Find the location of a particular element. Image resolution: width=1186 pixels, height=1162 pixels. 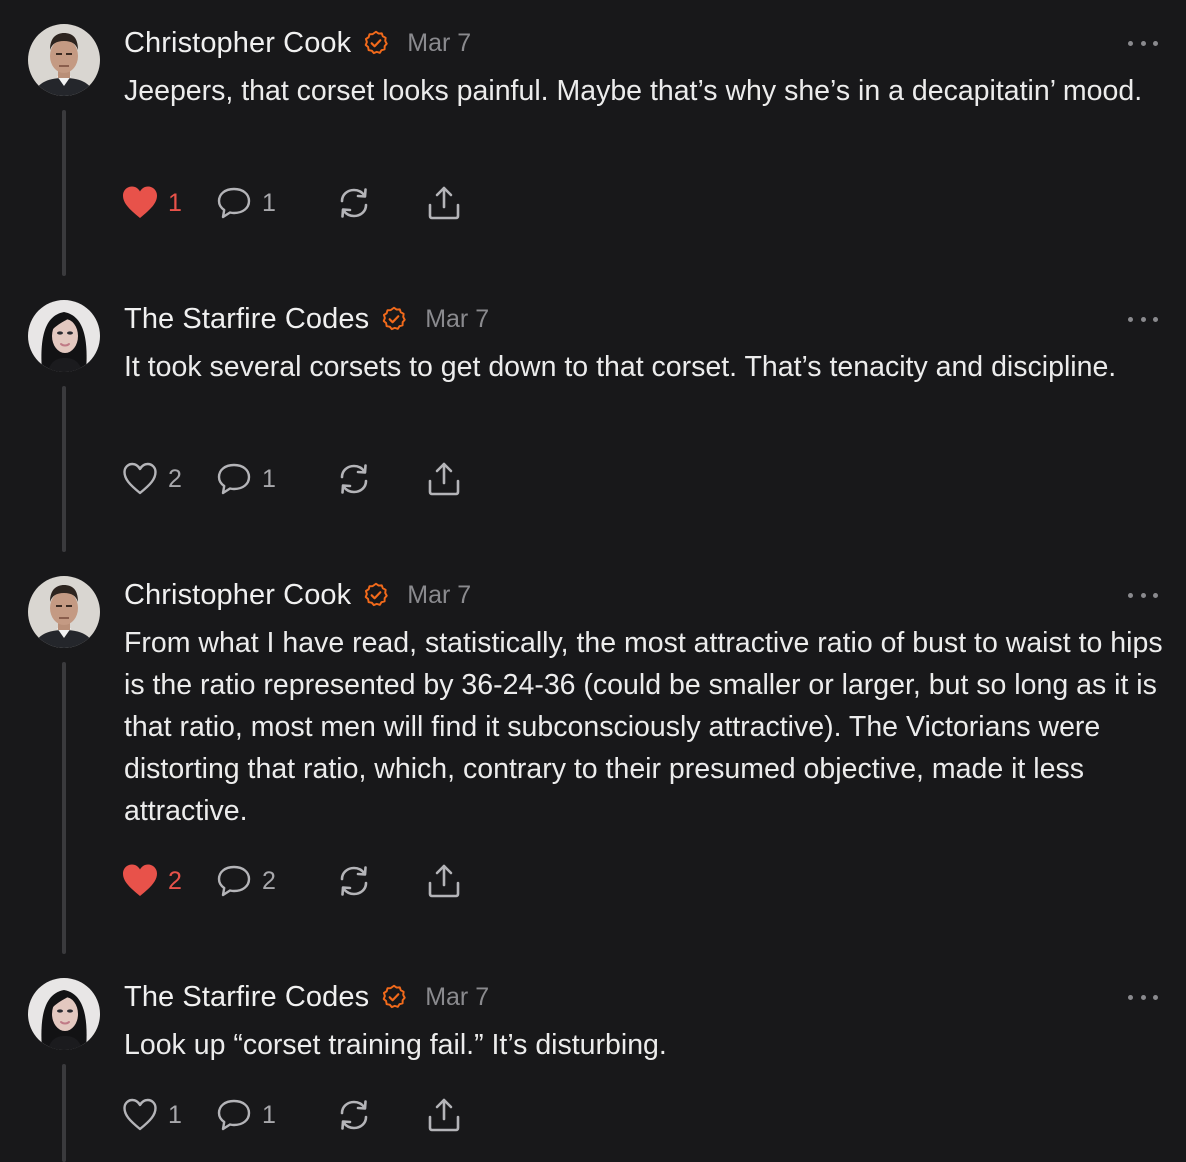

reply-button: 2 is located at coordinates (276, 881).